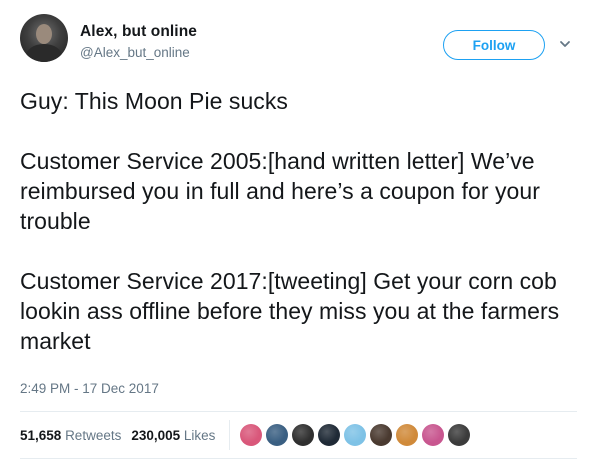 This screenshot has width=597, height=467. I want to click on author-handle: @Alex_but_online, so click(138, 53).